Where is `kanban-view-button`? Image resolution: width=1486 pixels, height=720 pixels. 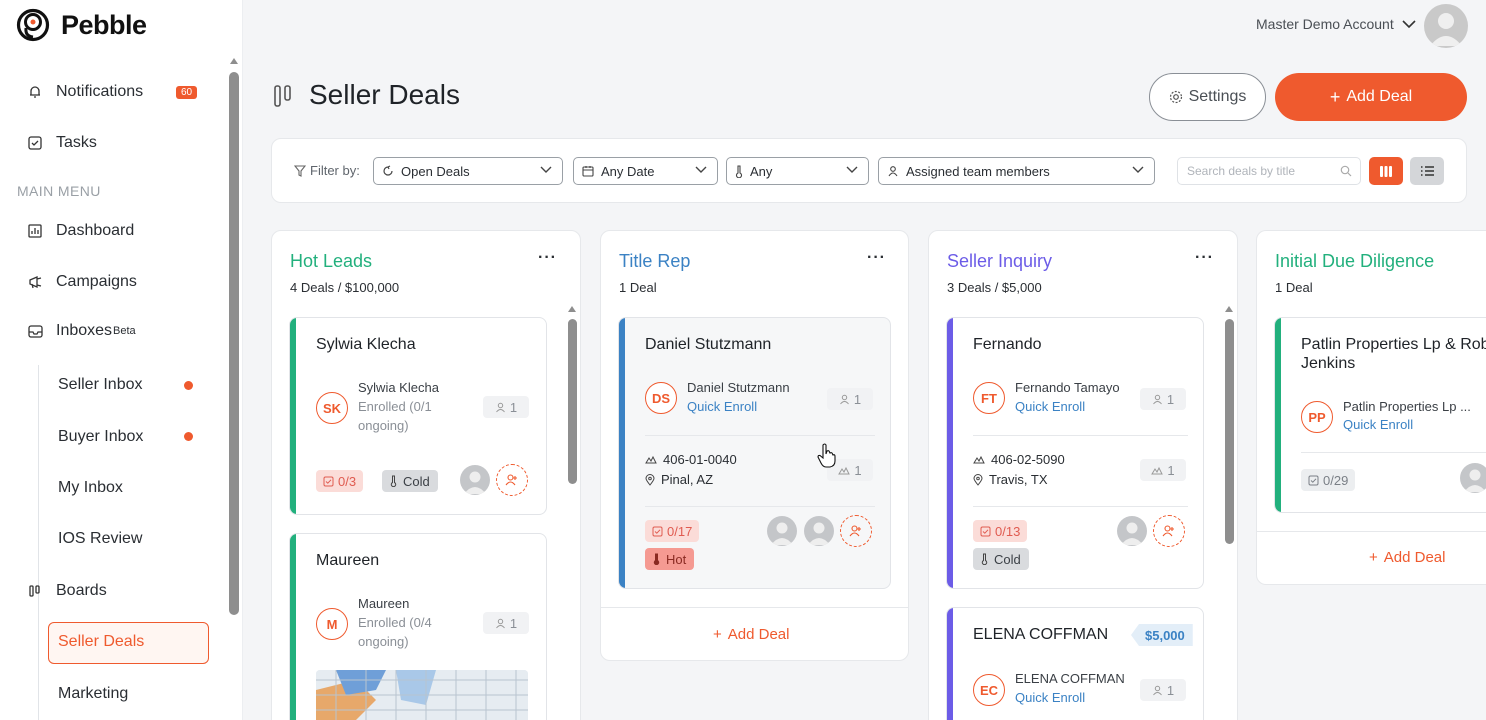 kanban-view-button is located at coordinates (1386, 171).